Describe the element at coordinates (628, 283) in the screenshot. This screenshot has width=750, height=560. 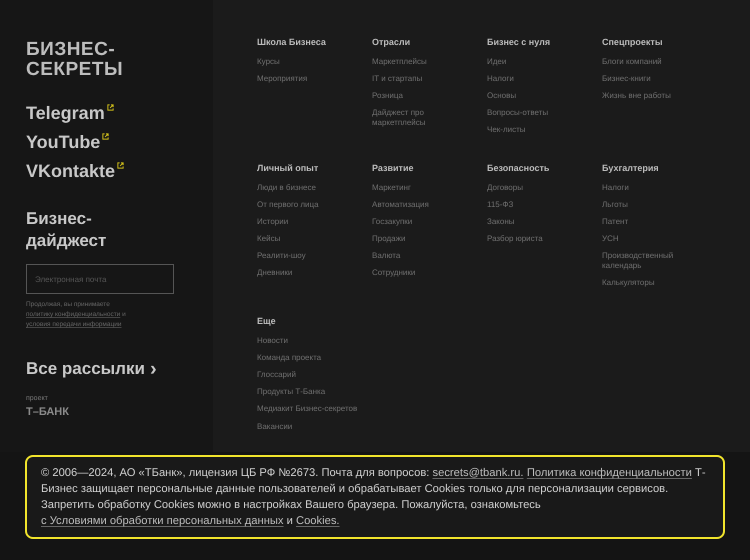
I see `menu-link: Калькуляторы` at that location.